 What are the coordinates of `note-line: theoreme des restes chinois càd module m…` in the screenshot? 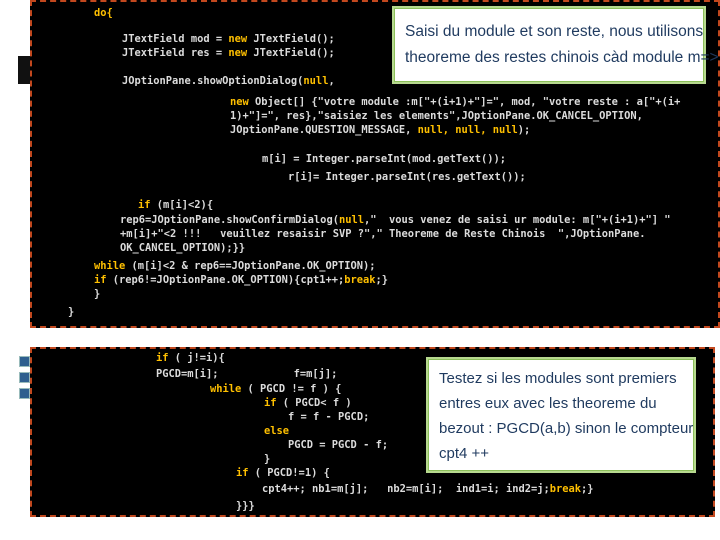 It's located at (562, 57).